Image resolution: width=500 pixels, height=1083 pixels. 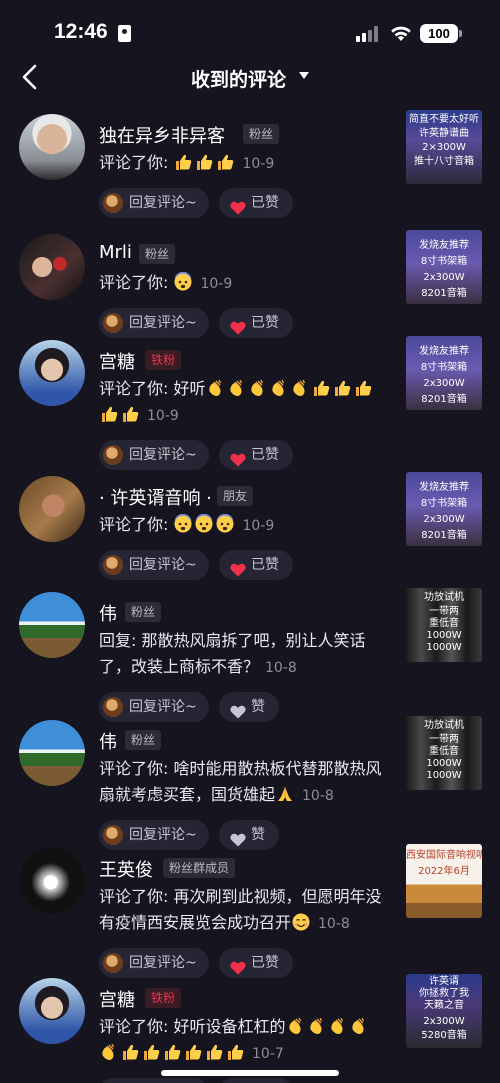 What do you see at coordinates (444, 993) in the screenshot?
I see `thumbnail-caption: 你拯救了我` at bounding box center [444, 993].